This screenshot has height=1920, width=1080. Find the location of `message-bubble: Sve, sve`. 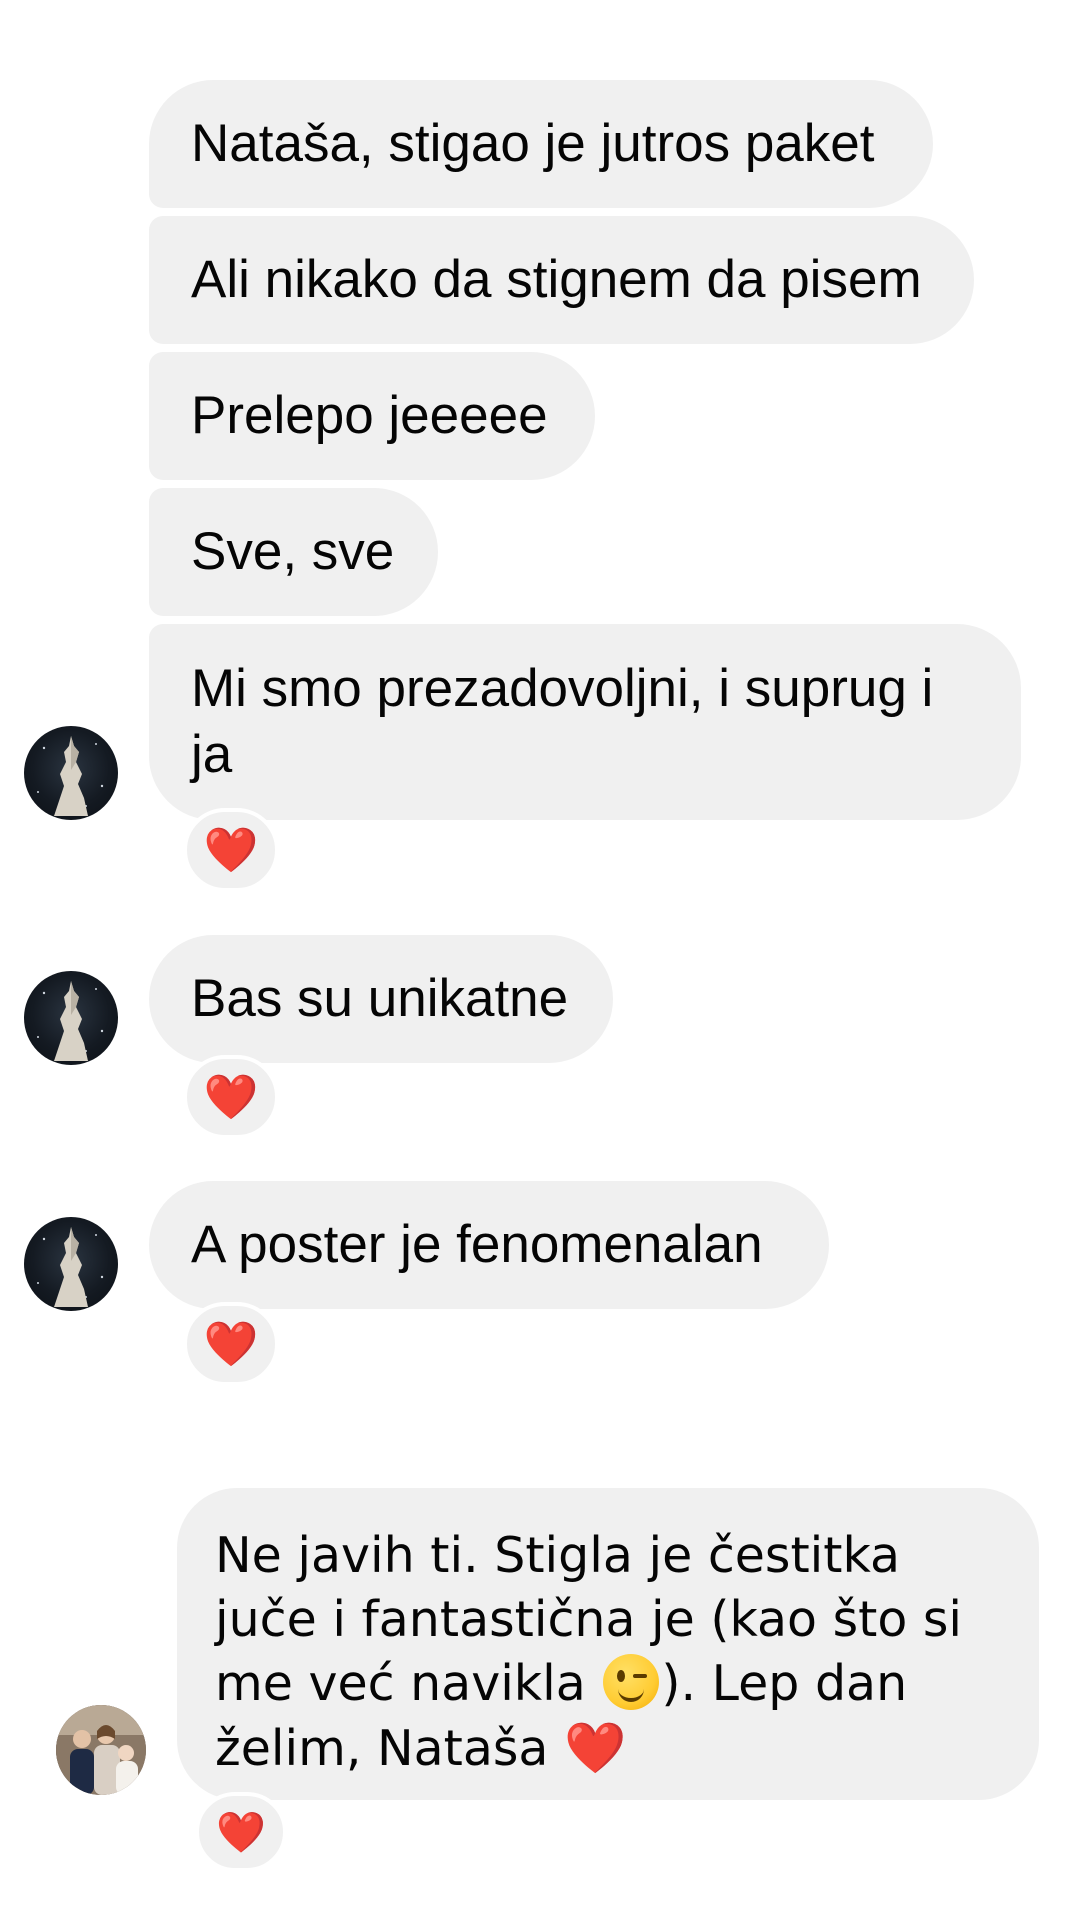

message-bubble: Sve, sve is located at coordinates (293, 552).